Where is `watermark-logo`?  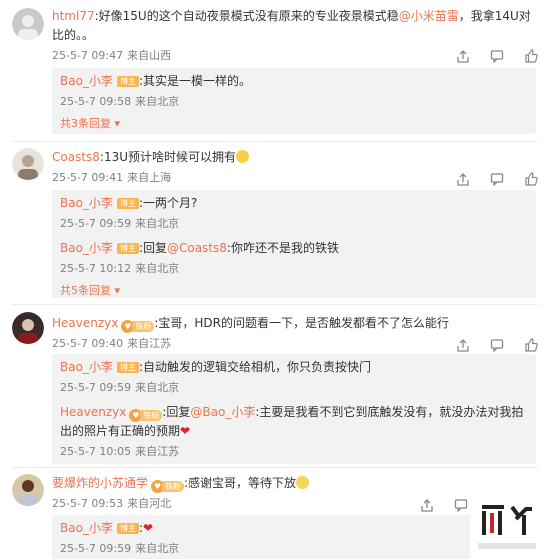
watermark-logo is located at coordinates (507, 527).